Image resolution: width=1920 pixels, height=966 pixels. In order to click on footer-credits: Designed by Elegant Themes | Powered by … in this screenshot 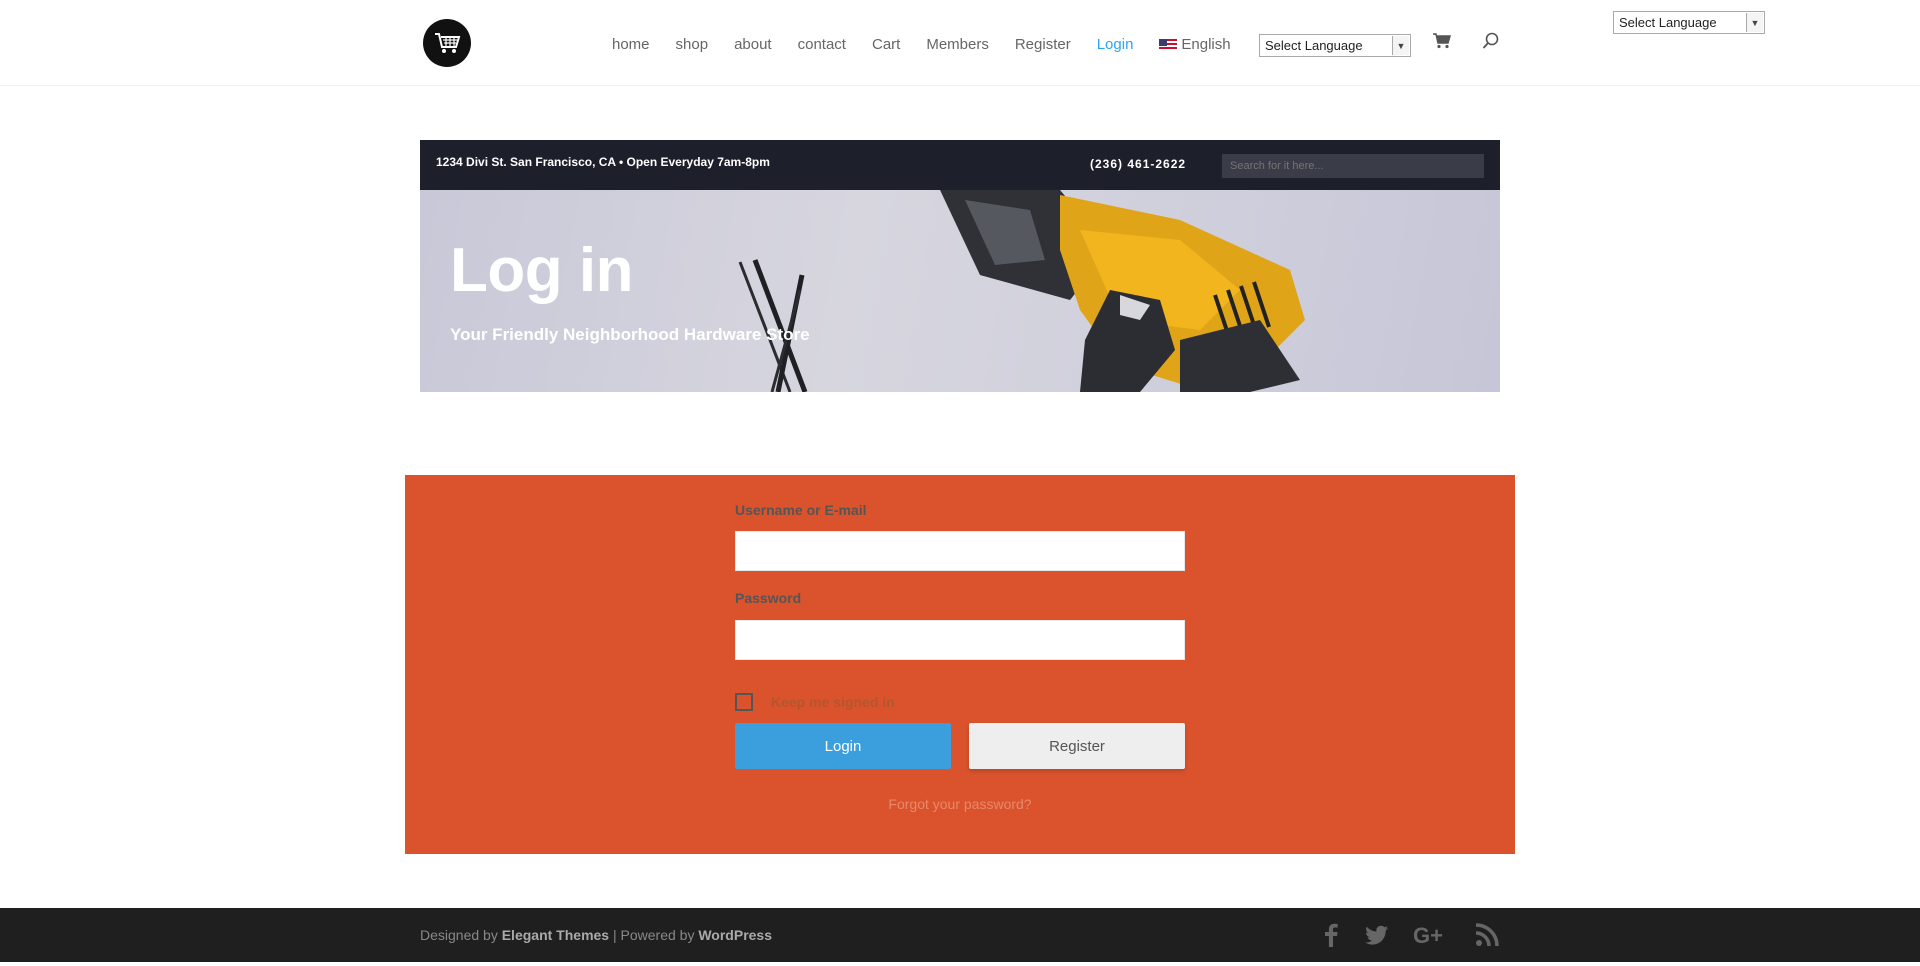, I will do `click(596, 935)`.